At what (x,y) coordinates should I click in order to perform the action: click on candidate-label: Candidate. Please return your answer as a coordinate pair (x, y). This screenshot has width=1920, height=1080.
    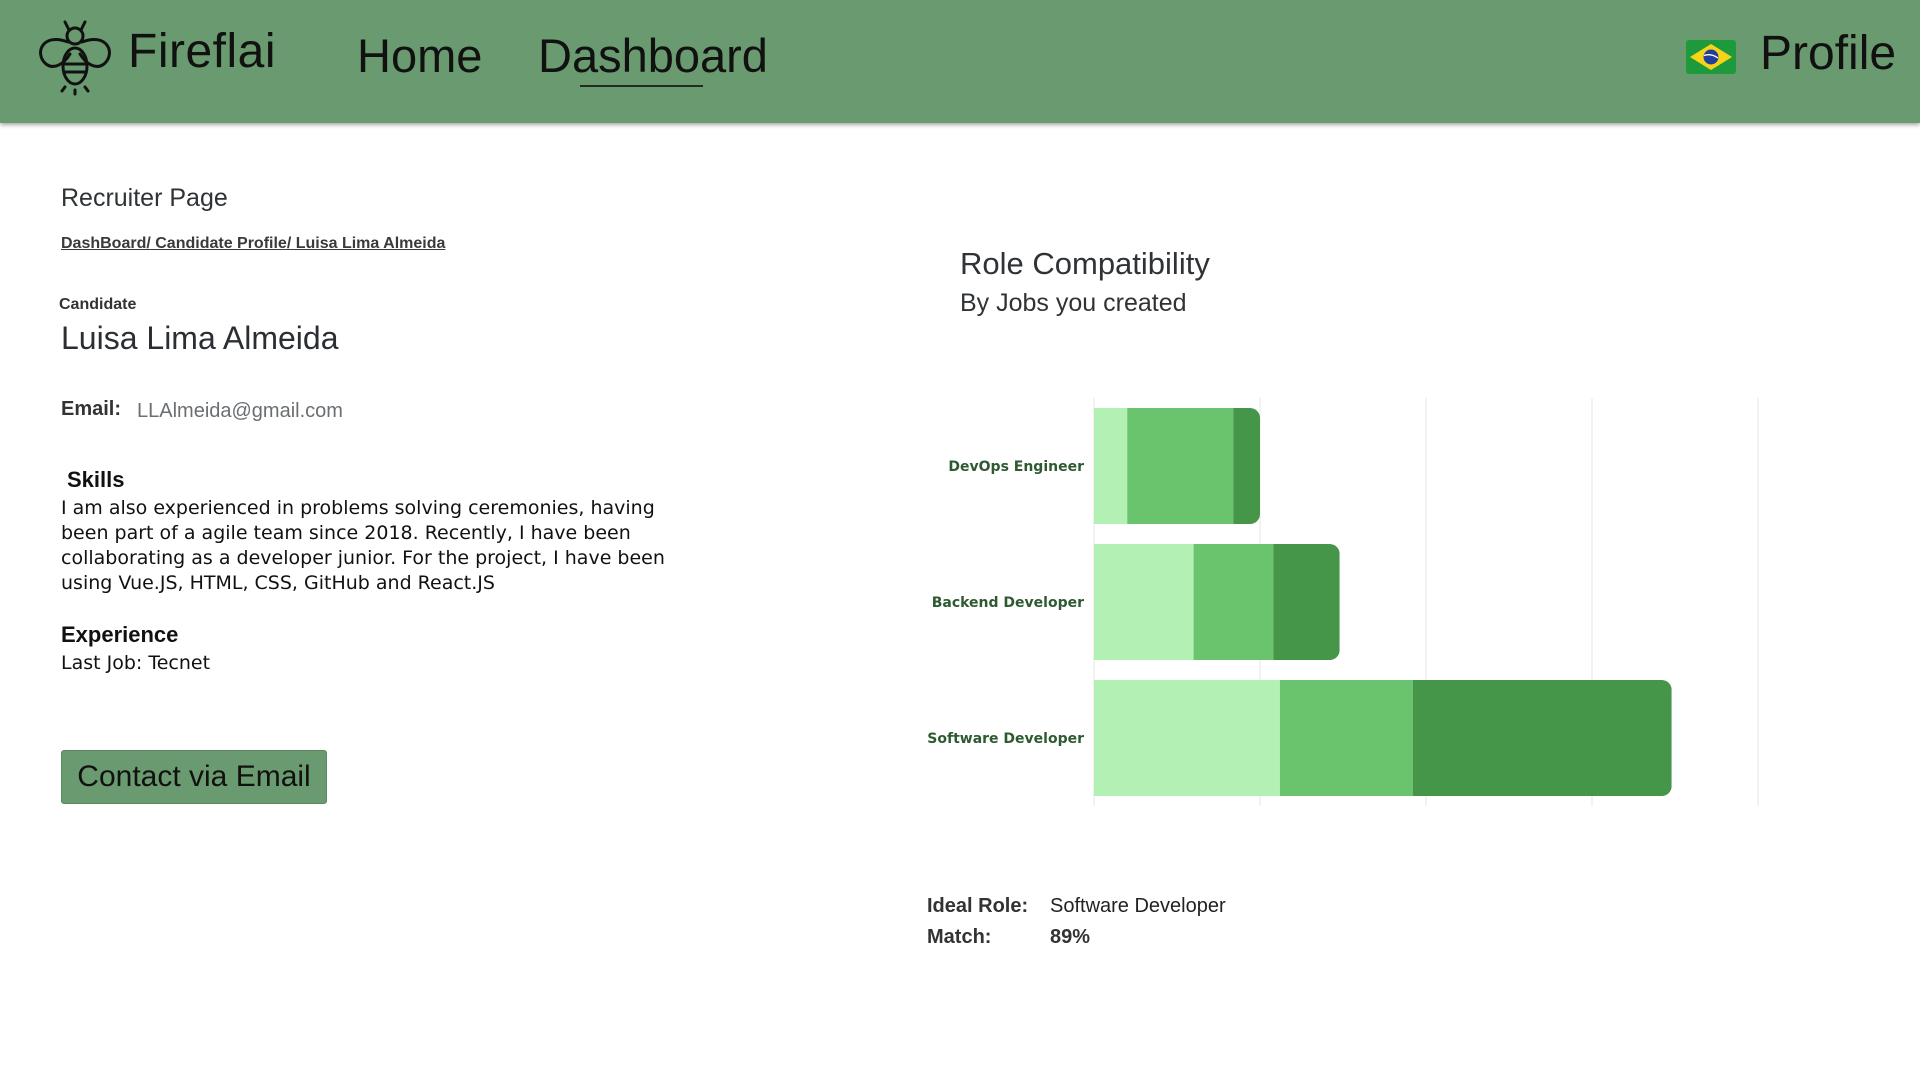
    Looking at the image, I should click on (98, 304).